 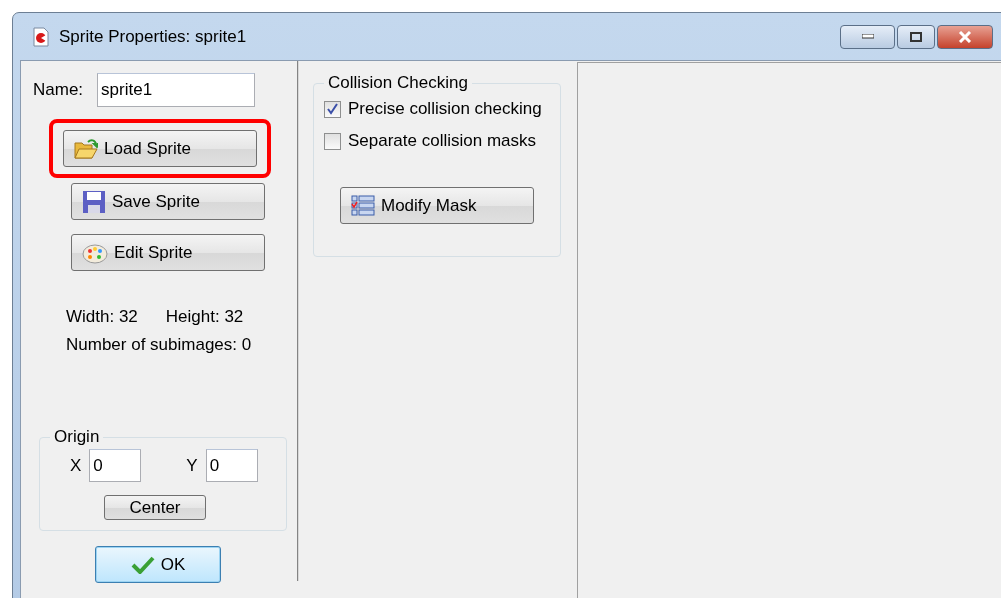 I want to click on center-button: Center, so click(x=155, y=507).